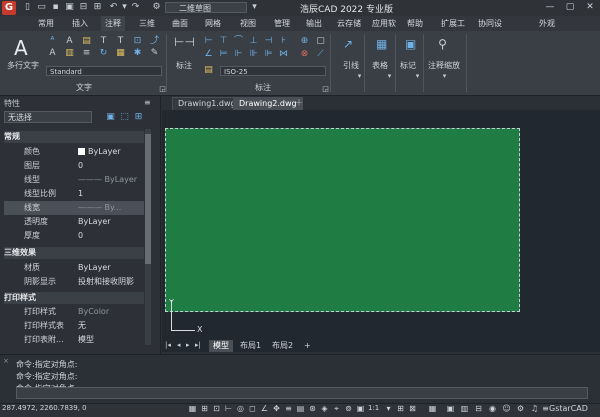 The width and height of the screenshot is (600, 417). What do you see at coordinates (283, 54) in the screenshot?
I see `dim-break-icon: ⋈` at bounding box center [283, 54].